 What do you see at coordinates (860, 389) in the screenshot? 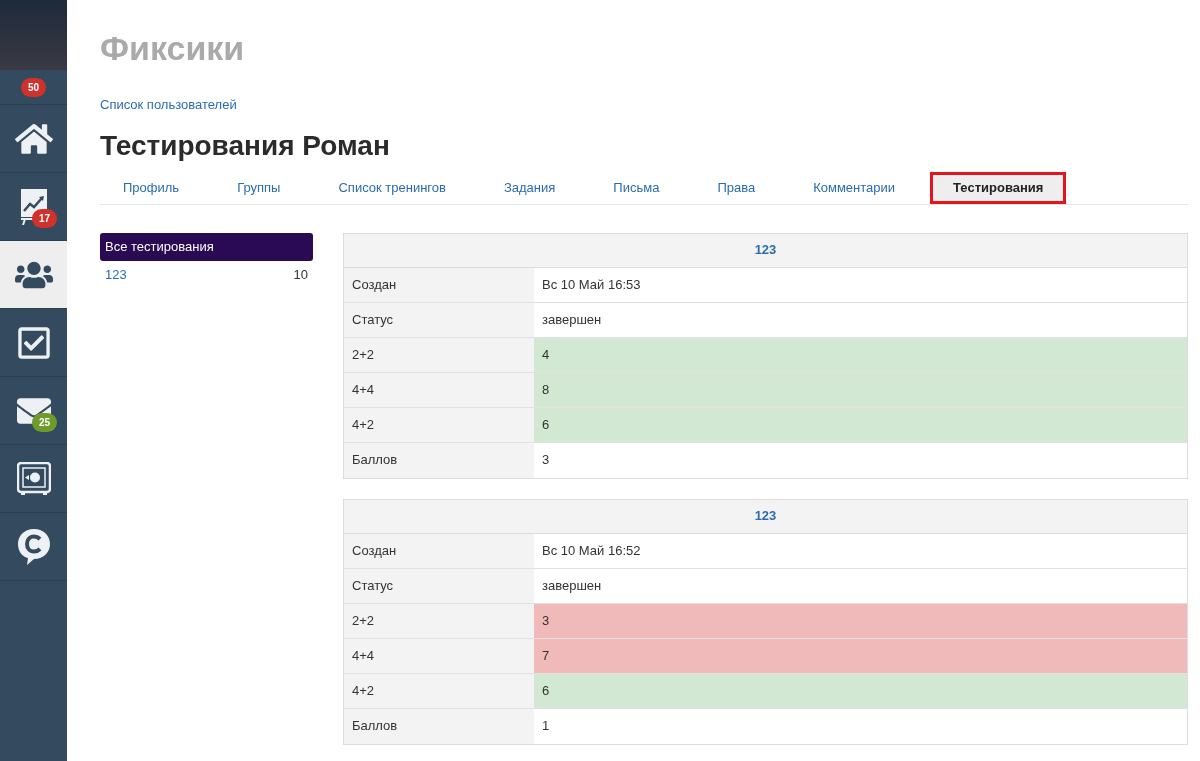
I see `row-value-cell: 8` at bounding box center [860, 389].